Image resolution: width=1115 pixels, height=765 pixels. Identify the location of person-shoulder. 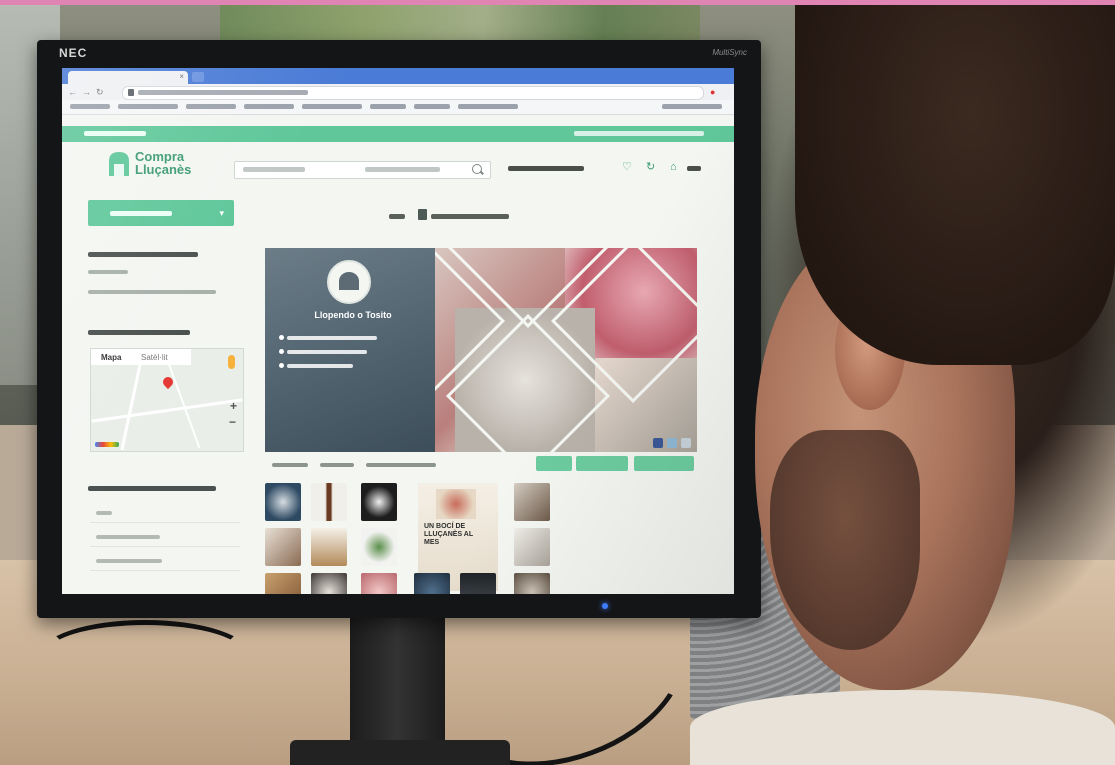
(902, 727).